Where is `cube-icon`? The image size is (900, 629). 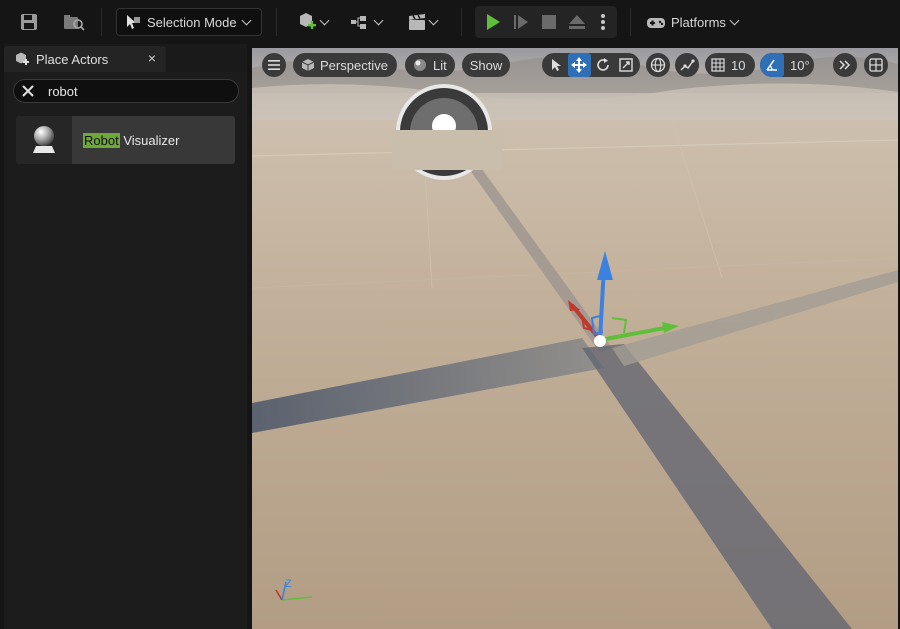
cube-icon is located at coordinates (308, 65).